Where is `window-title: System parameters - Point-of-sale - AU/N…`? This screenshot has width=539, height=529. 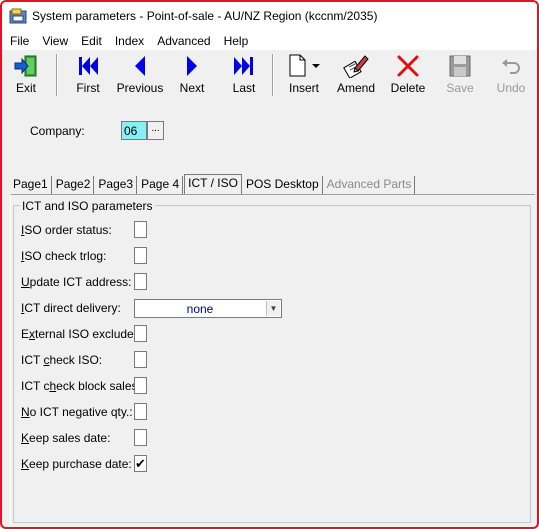 window-title: System parameters - Point-of-sale - AU/N… is located at coordinates (205, 16).